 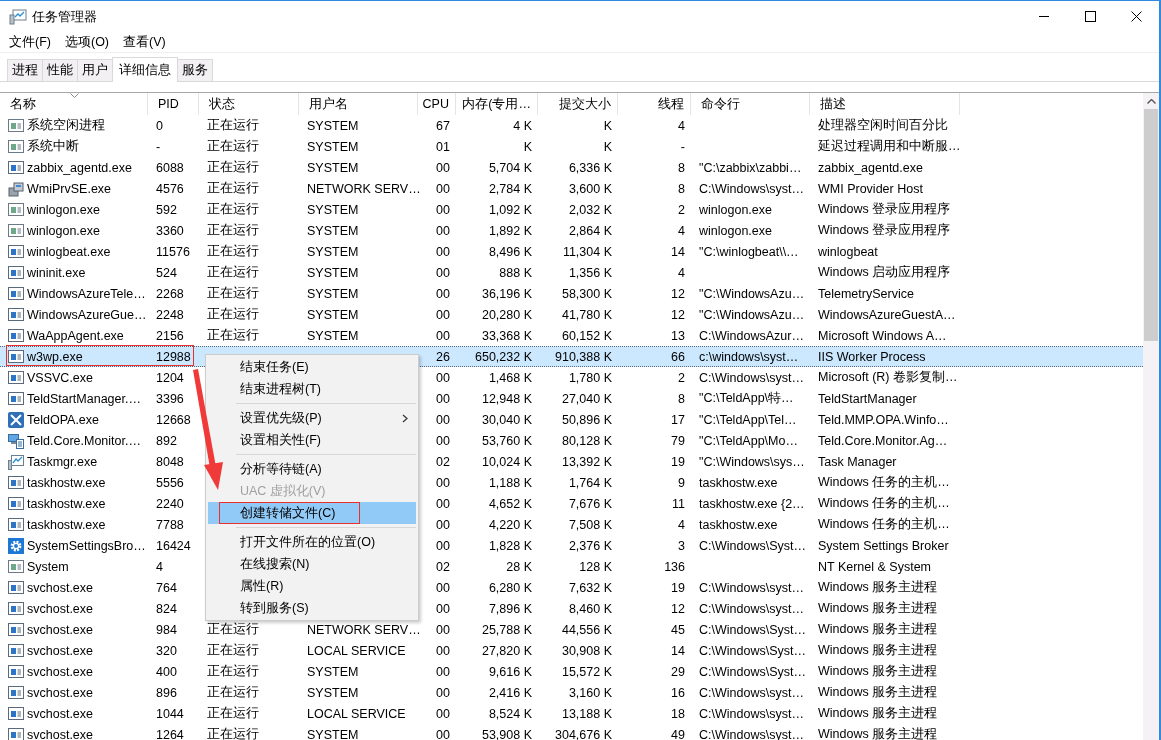 What do you see at coordinates (681, 482) in the screenshot?
I see `table-cell: 9` at bounding box center [681, 482].